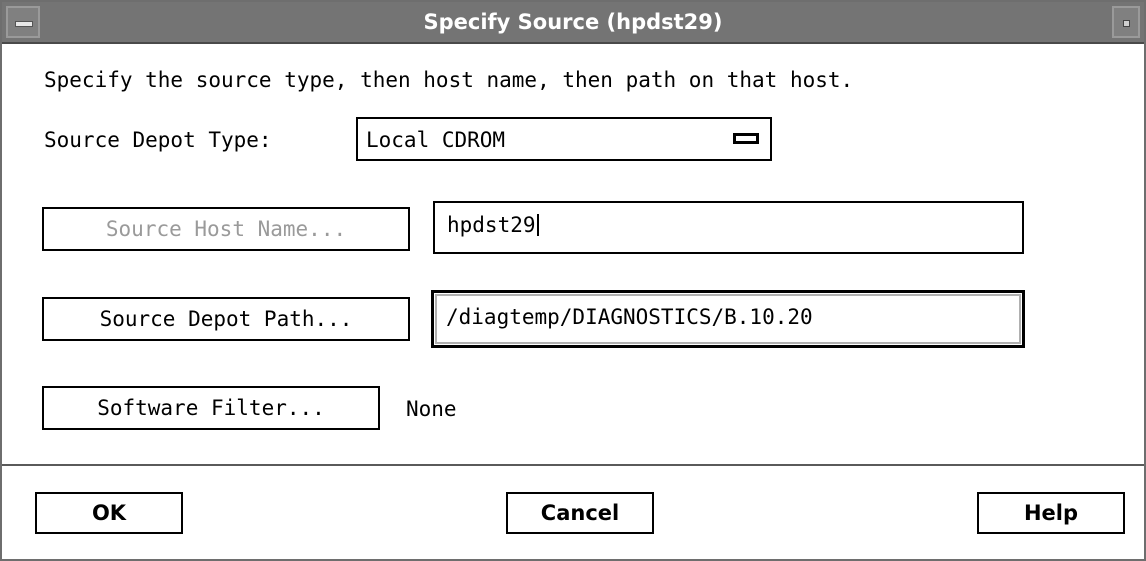 Image resolution: width=1146 pixels, height=561 pixels. What do you see at coordinates (537, 225) in the screenshot?
I see `text-cursor` at bounding box center [537, 225].